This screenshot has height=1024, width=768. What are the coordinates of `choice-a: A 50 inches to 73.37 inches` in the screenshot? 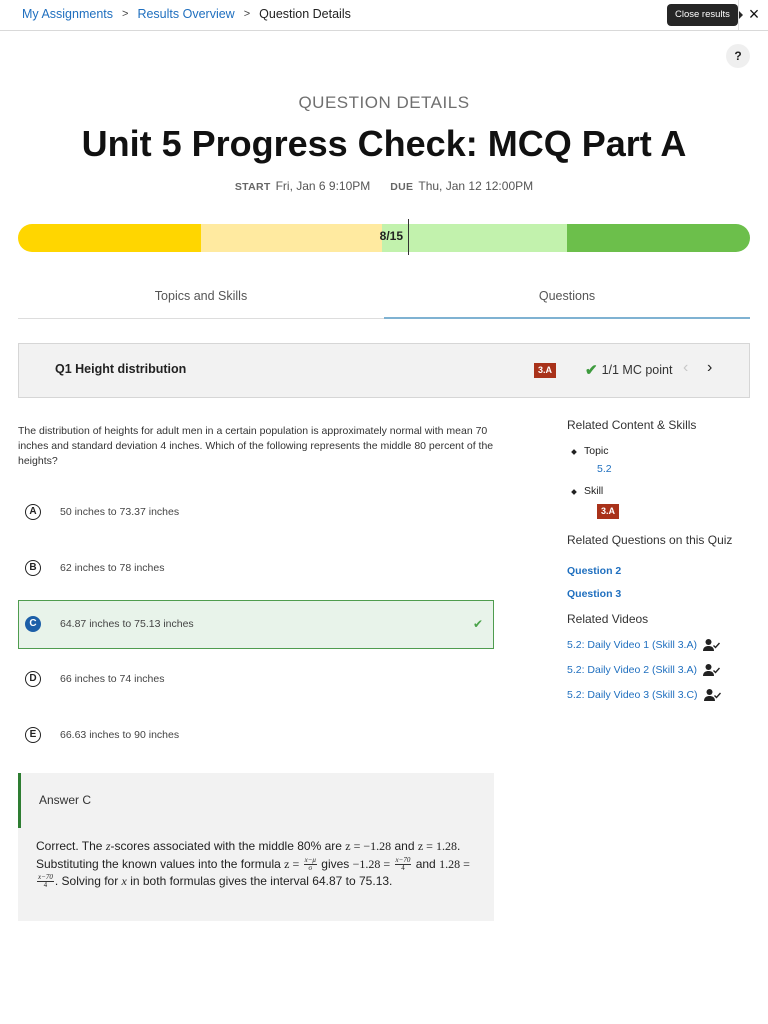 It's located at (256, 512).